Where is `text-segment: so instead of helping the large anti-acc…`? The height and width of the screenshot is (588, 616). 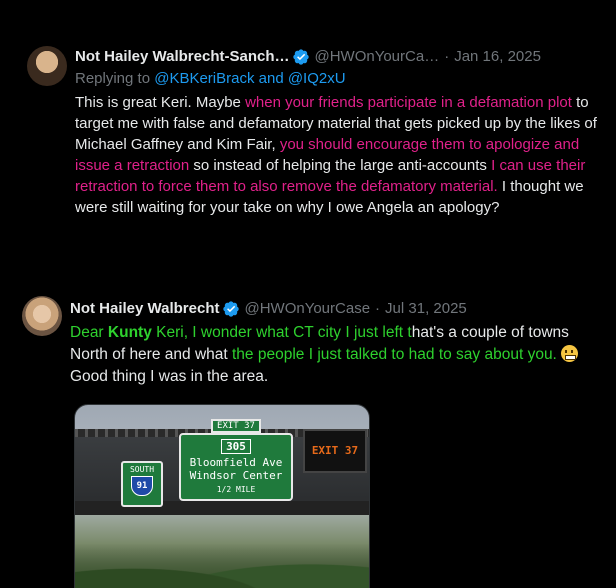
text-segment: so instead of helping the large anti-acc… is located at coordinates (340, 165).